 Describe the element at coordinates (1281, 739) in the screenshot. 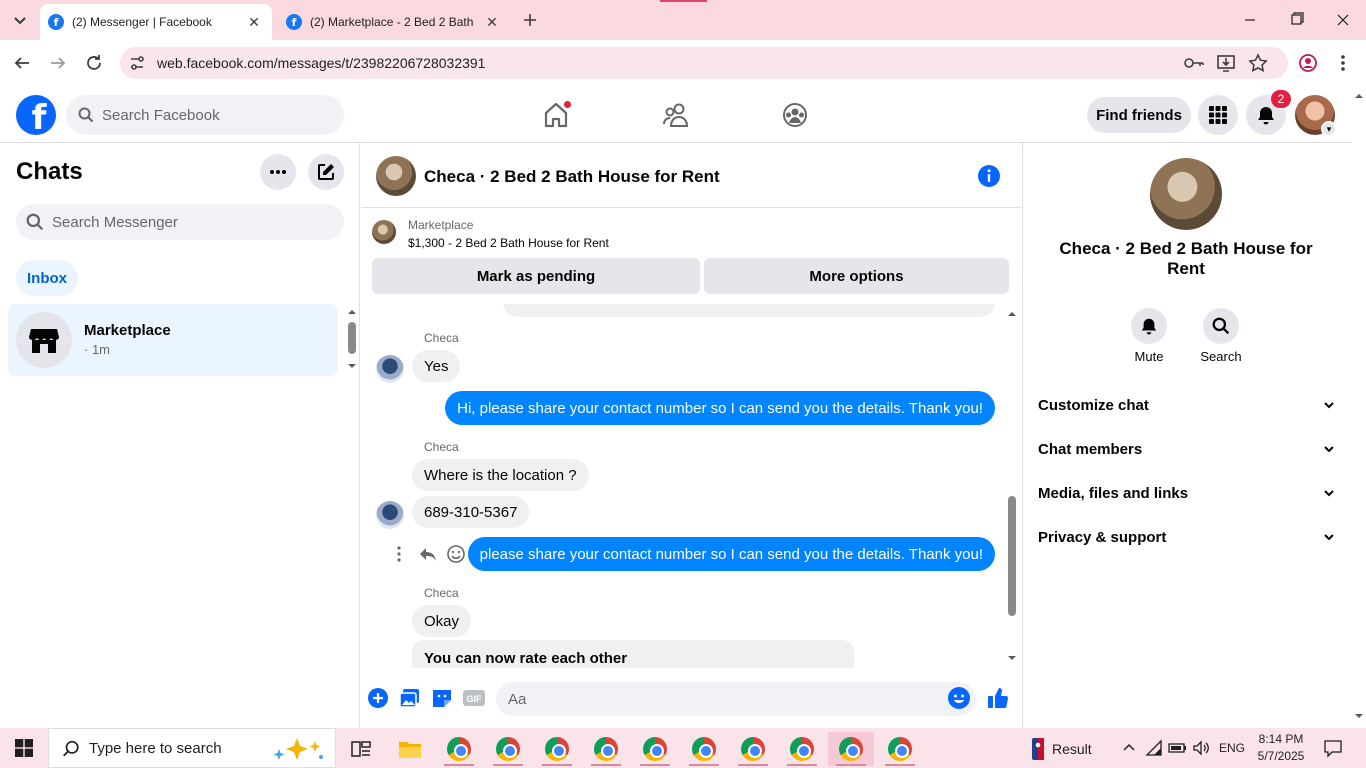

I see `clock-time: 8:14 PM` at that location.